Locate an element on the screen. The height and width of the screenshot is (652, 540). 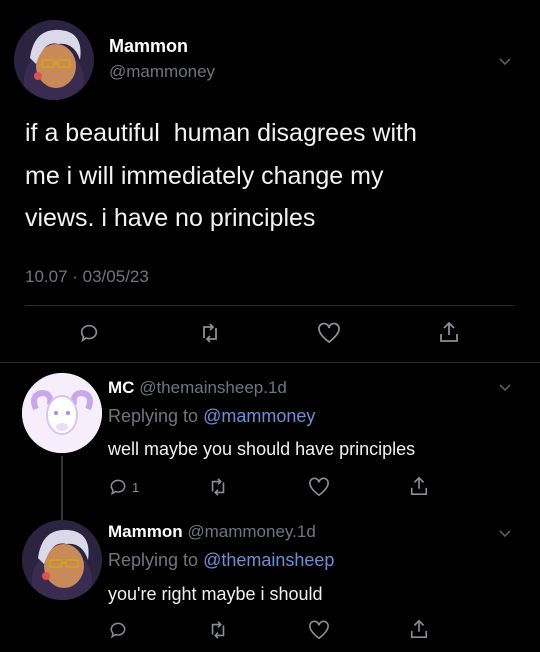
reply2-replying-prefix: Replying to is located at coordinates (153, 560).